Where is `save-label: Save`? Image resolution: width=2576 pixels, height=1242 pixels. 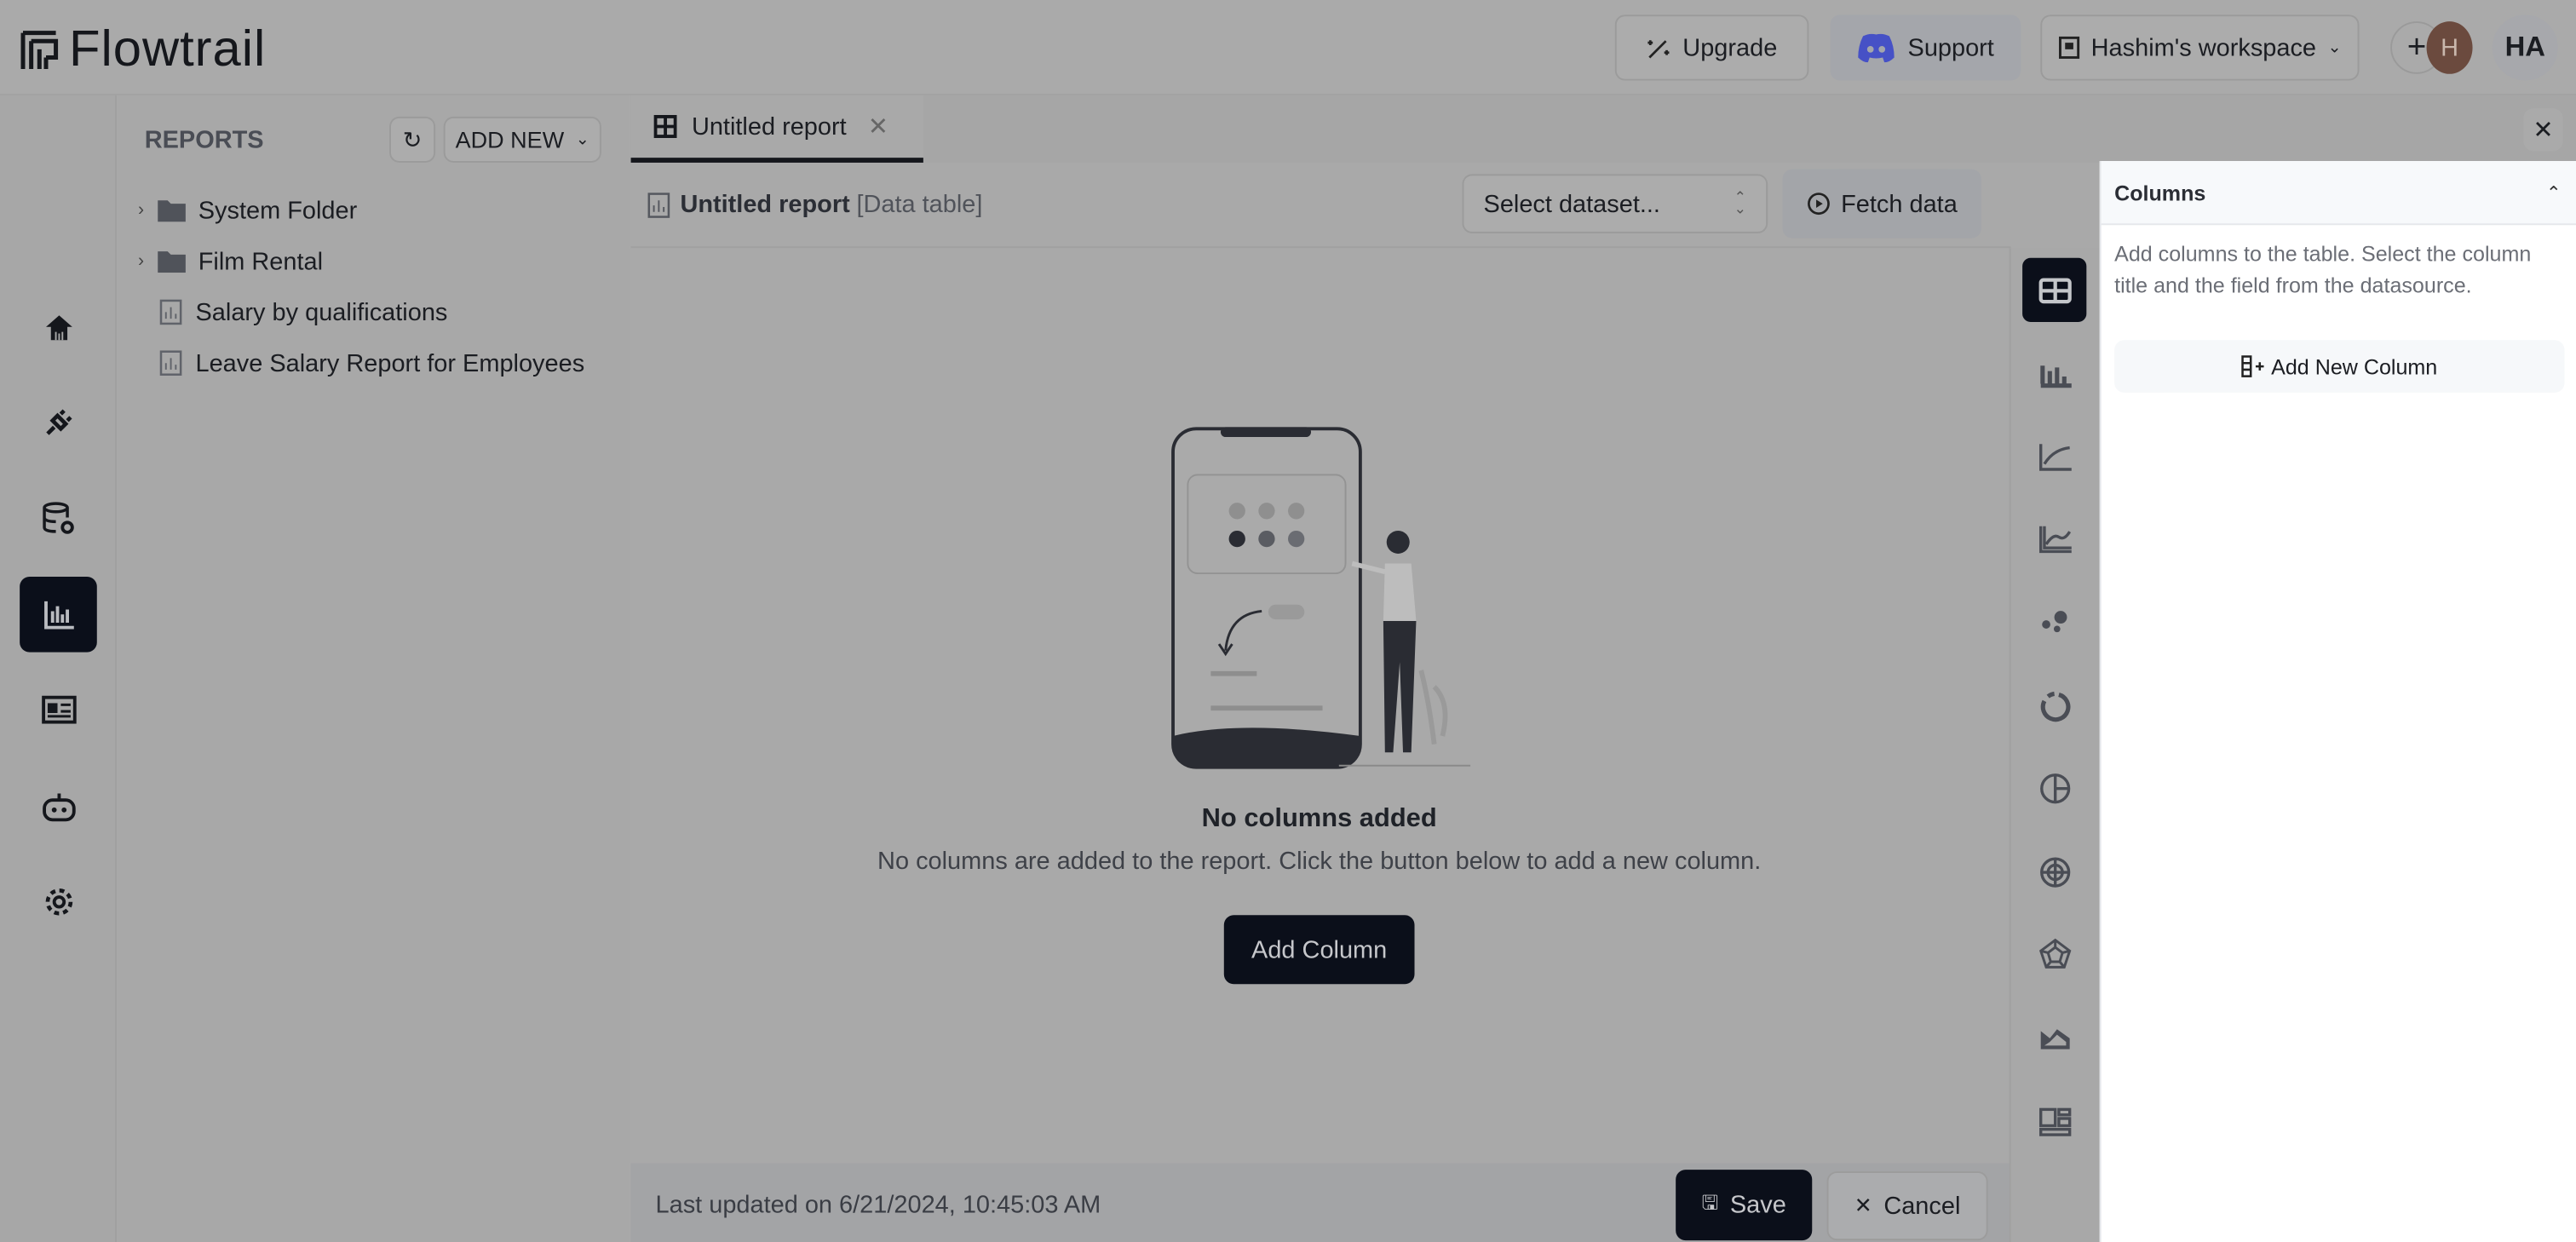
save-label: Save is located at coordinates (1757, 1205).